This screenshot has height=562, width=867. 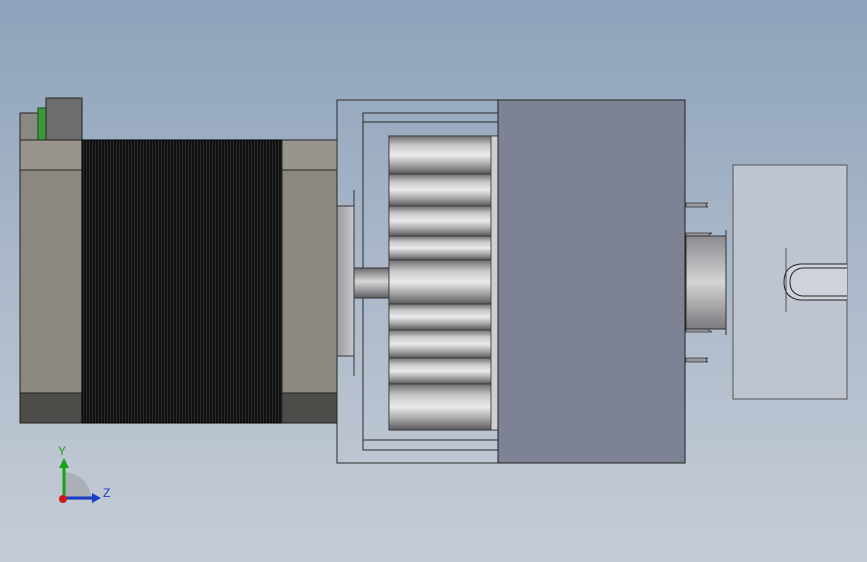 I want to click on motor-shaft, so click(x=372, y=283).